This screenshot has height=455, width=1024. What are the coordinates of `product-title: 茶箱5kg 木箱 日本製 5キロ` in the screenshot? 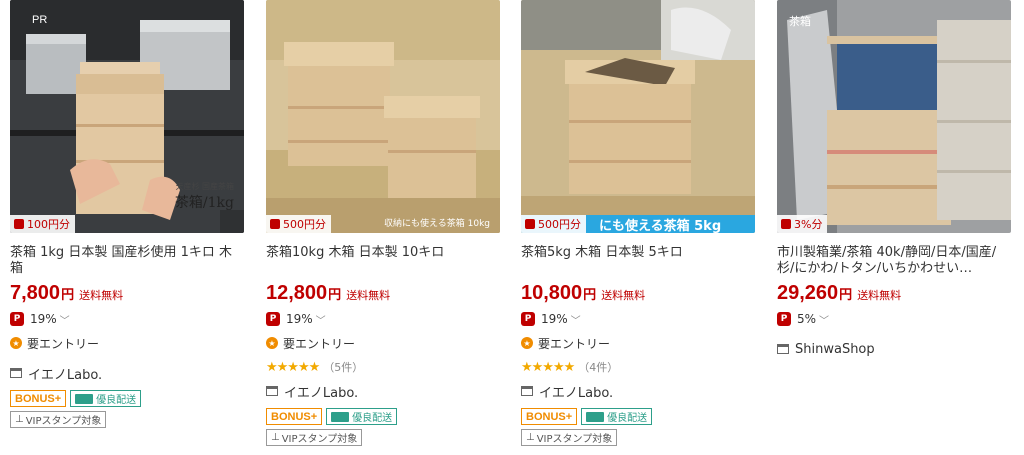 It's located at (638, 261).